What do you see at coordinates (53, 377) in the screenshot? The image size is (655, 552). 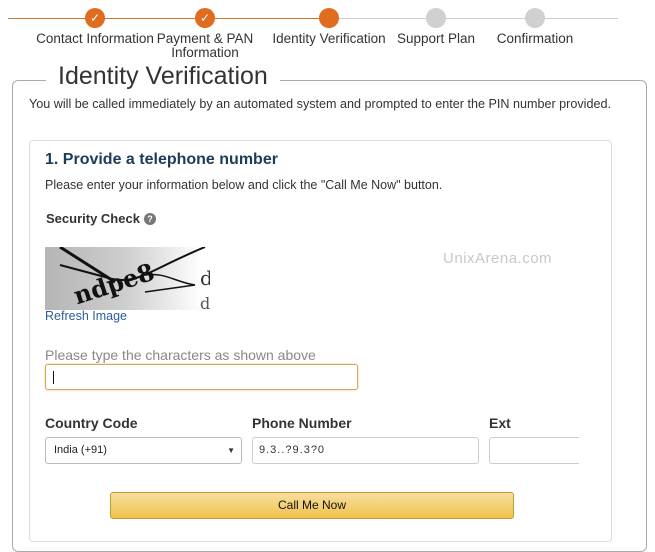 I see `text-caret` at bounding box center [53, 377].